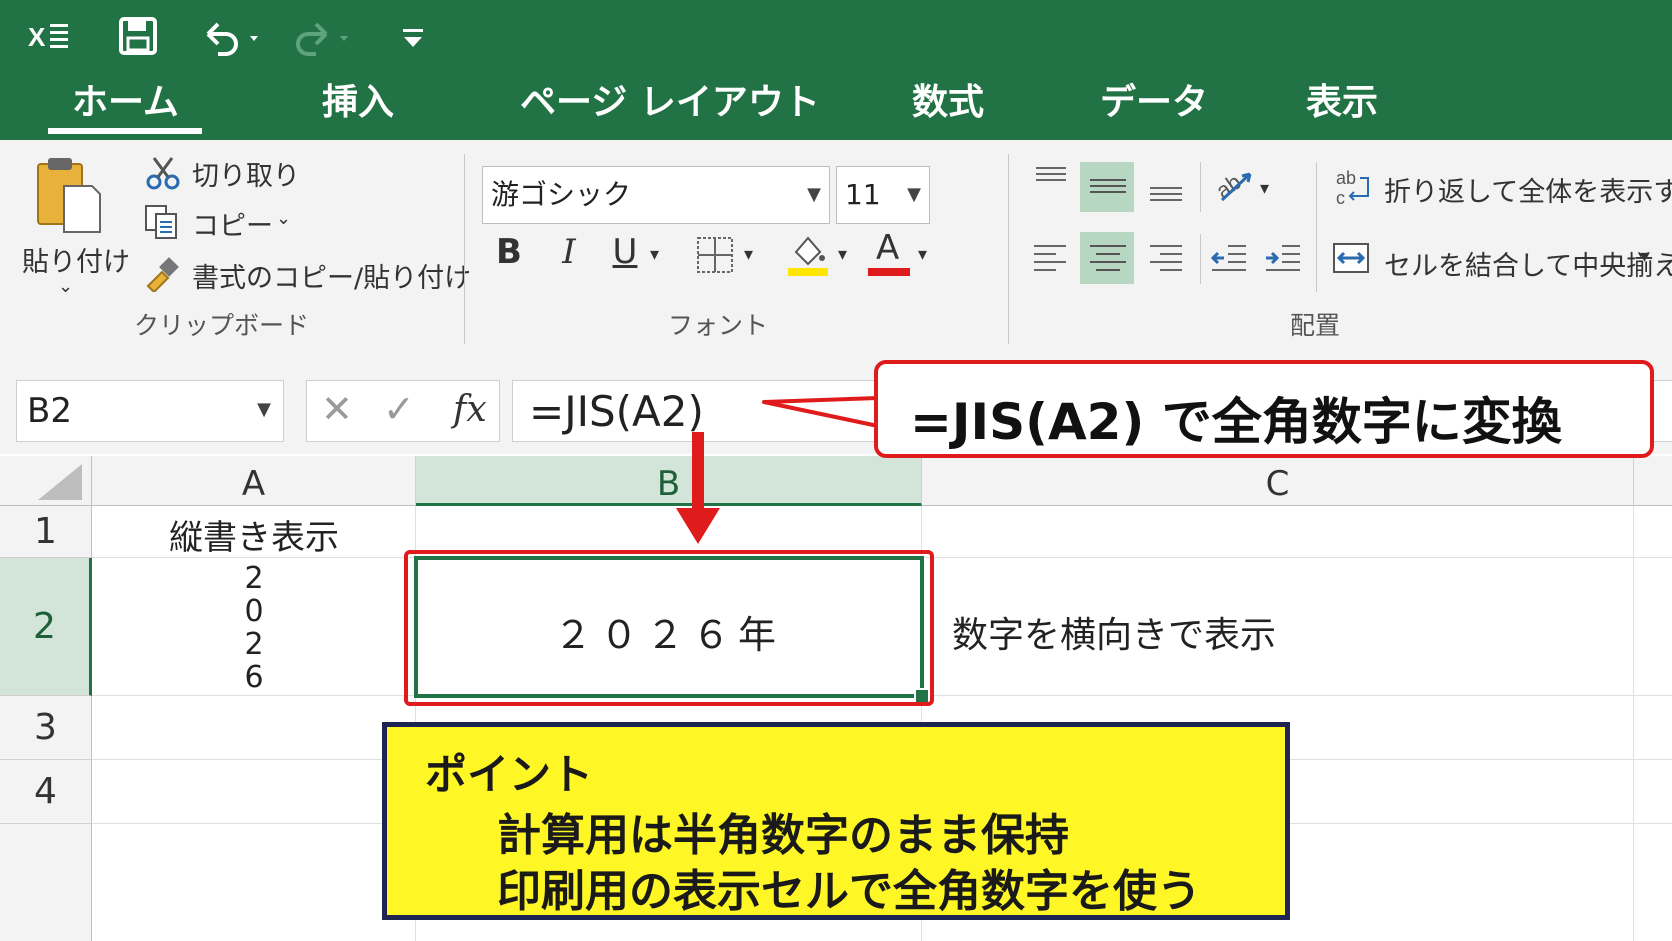 This screenshot has height=941, width=1672. Describe the element at coordinates (470, 409) in the screenshot. I see `insert-function-icon: fx` at that location.